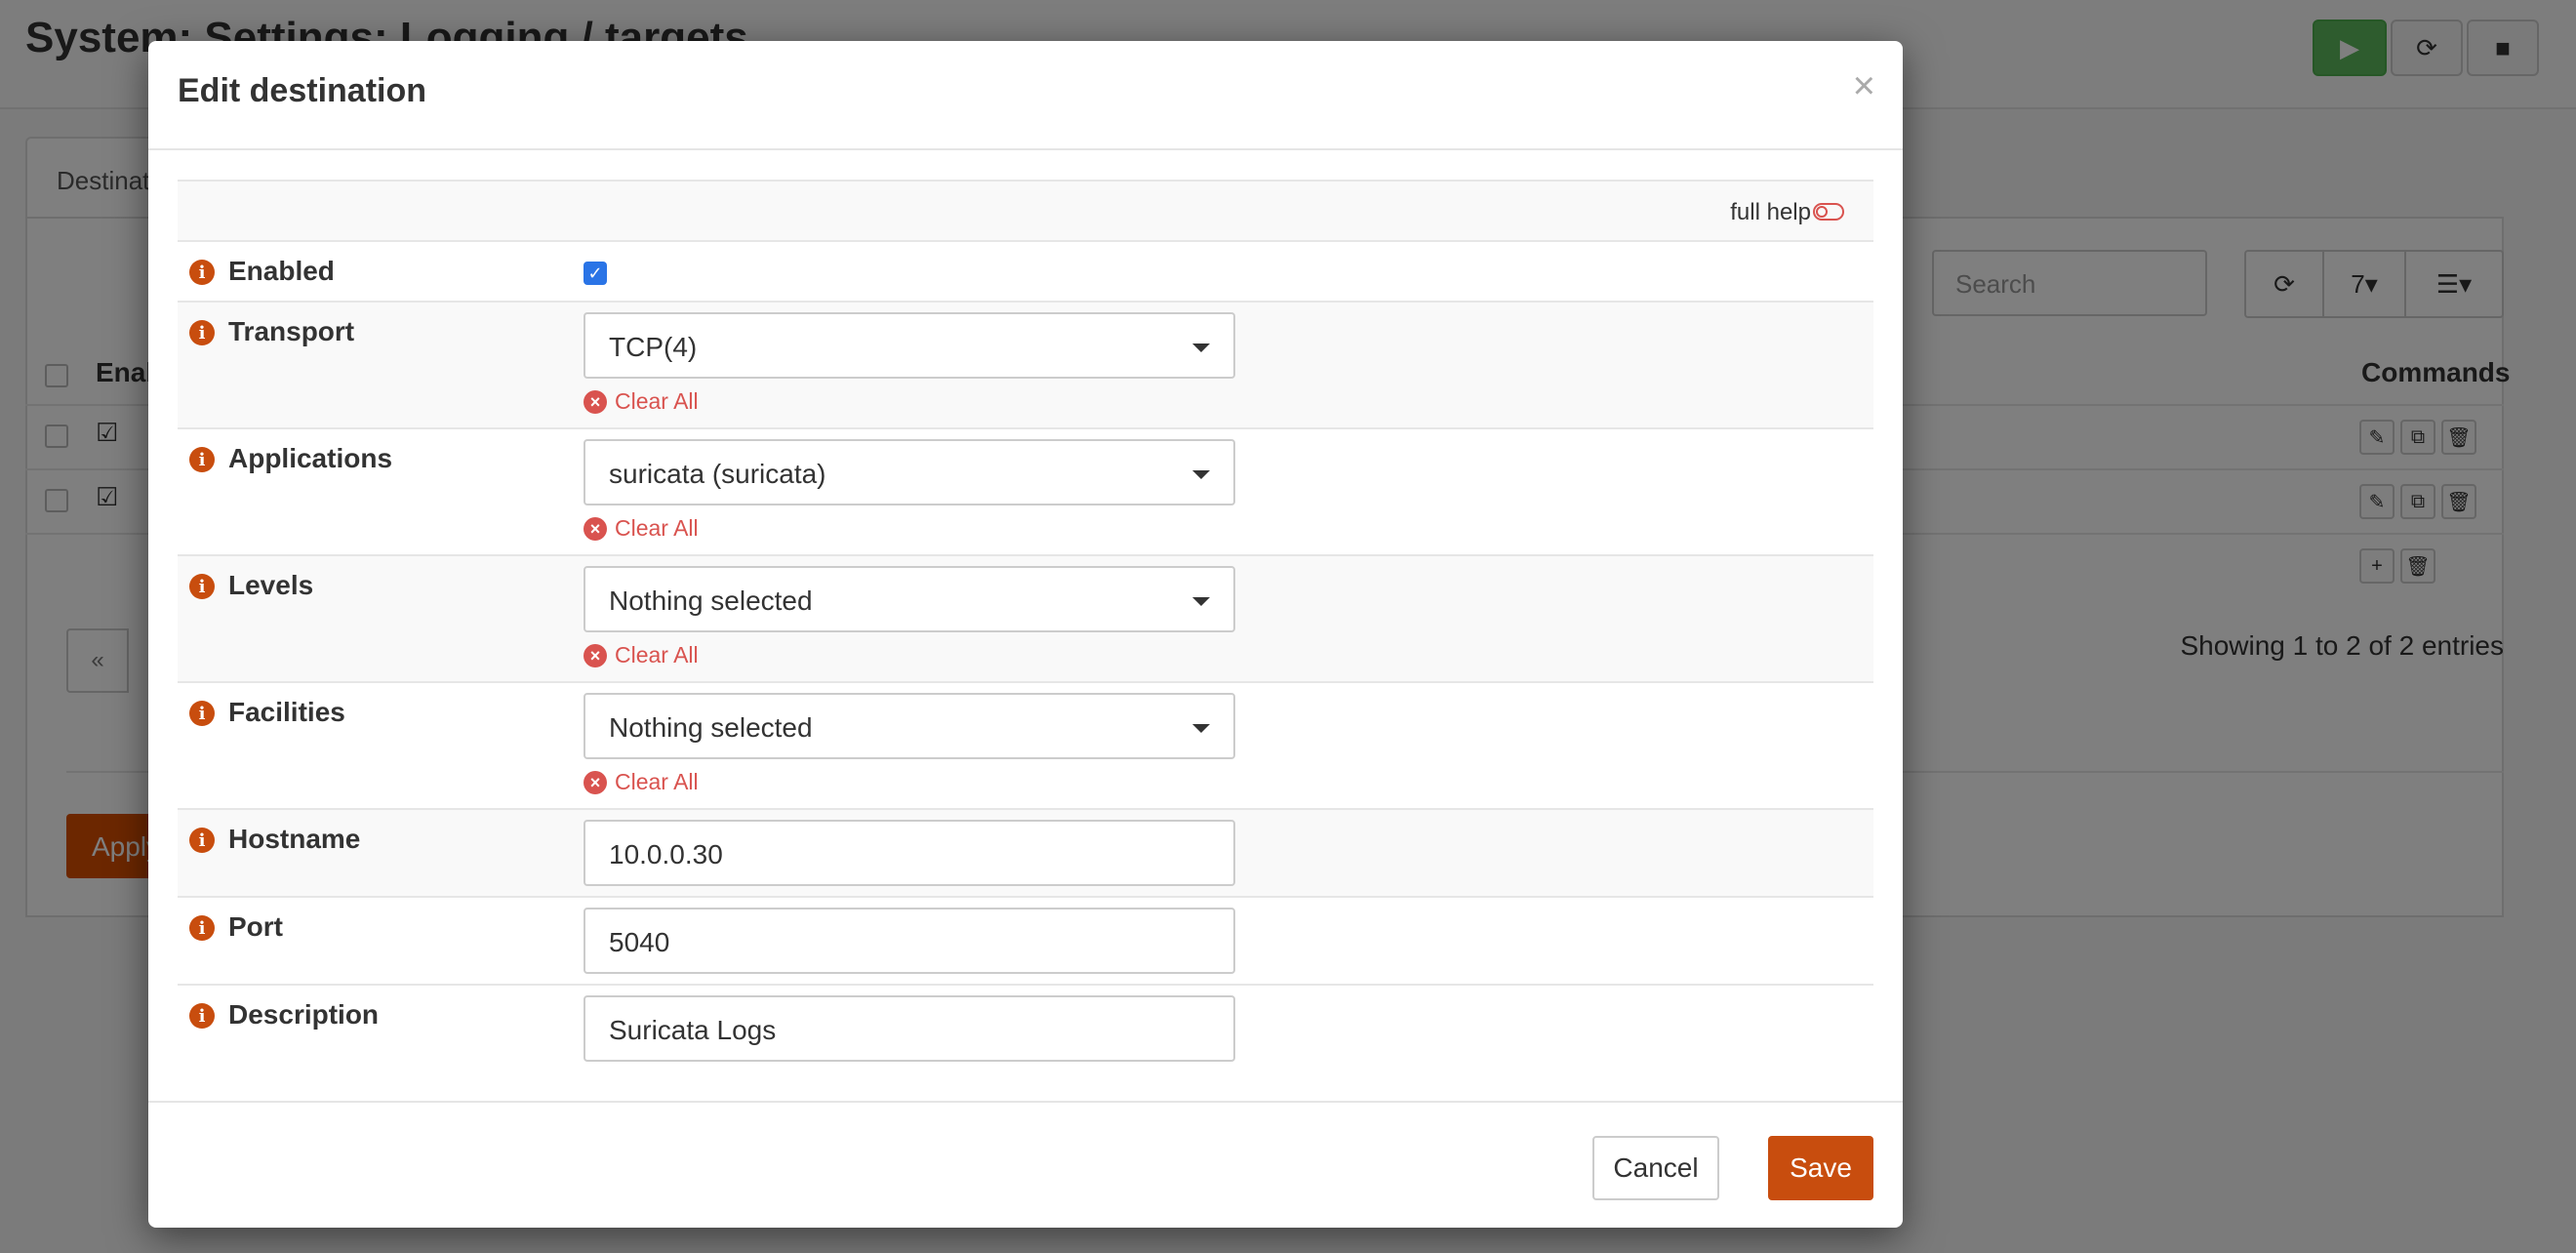 The height and width of the screenshot is (1253, 2576). What do you see at coordinates (1770, 212) in the screenshot?
I see `full-help-label: full help` at bounding box center [1770, 212].